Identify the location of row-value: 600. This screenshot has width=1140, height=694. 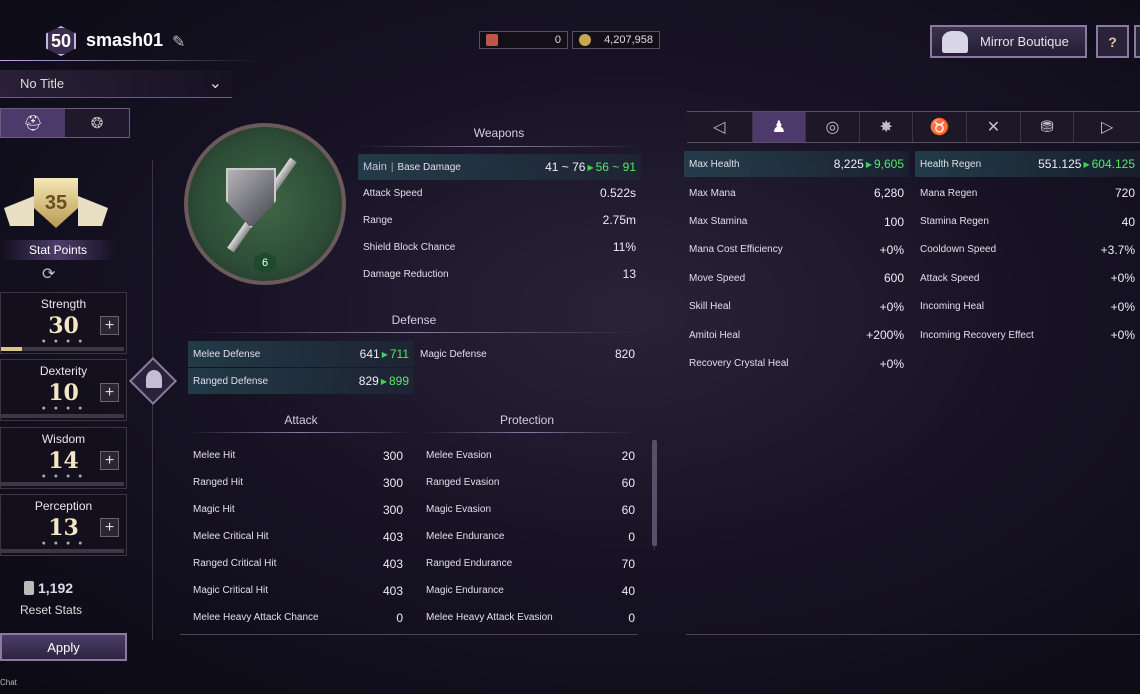
(893, 278).